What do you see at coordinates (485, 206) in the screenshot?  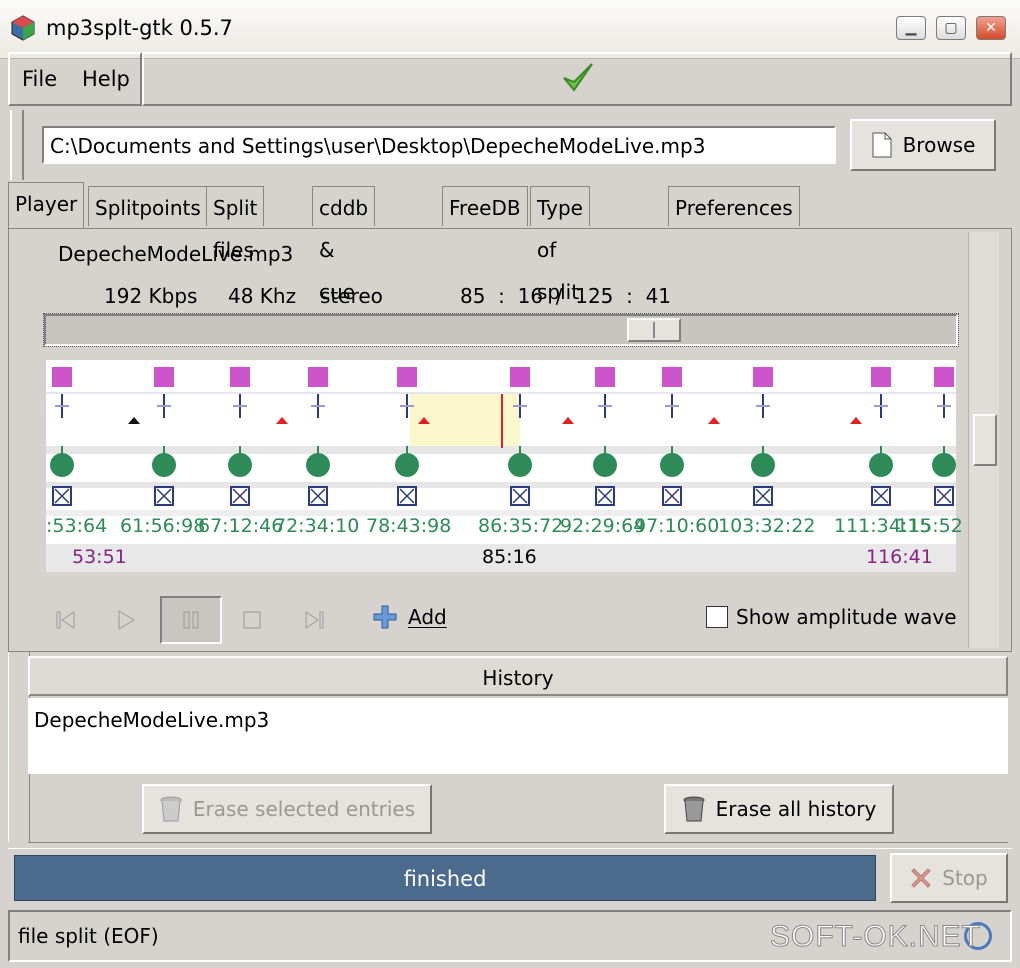 I see `tab-freedb: FreeDB` at bounding box center [485, 206].